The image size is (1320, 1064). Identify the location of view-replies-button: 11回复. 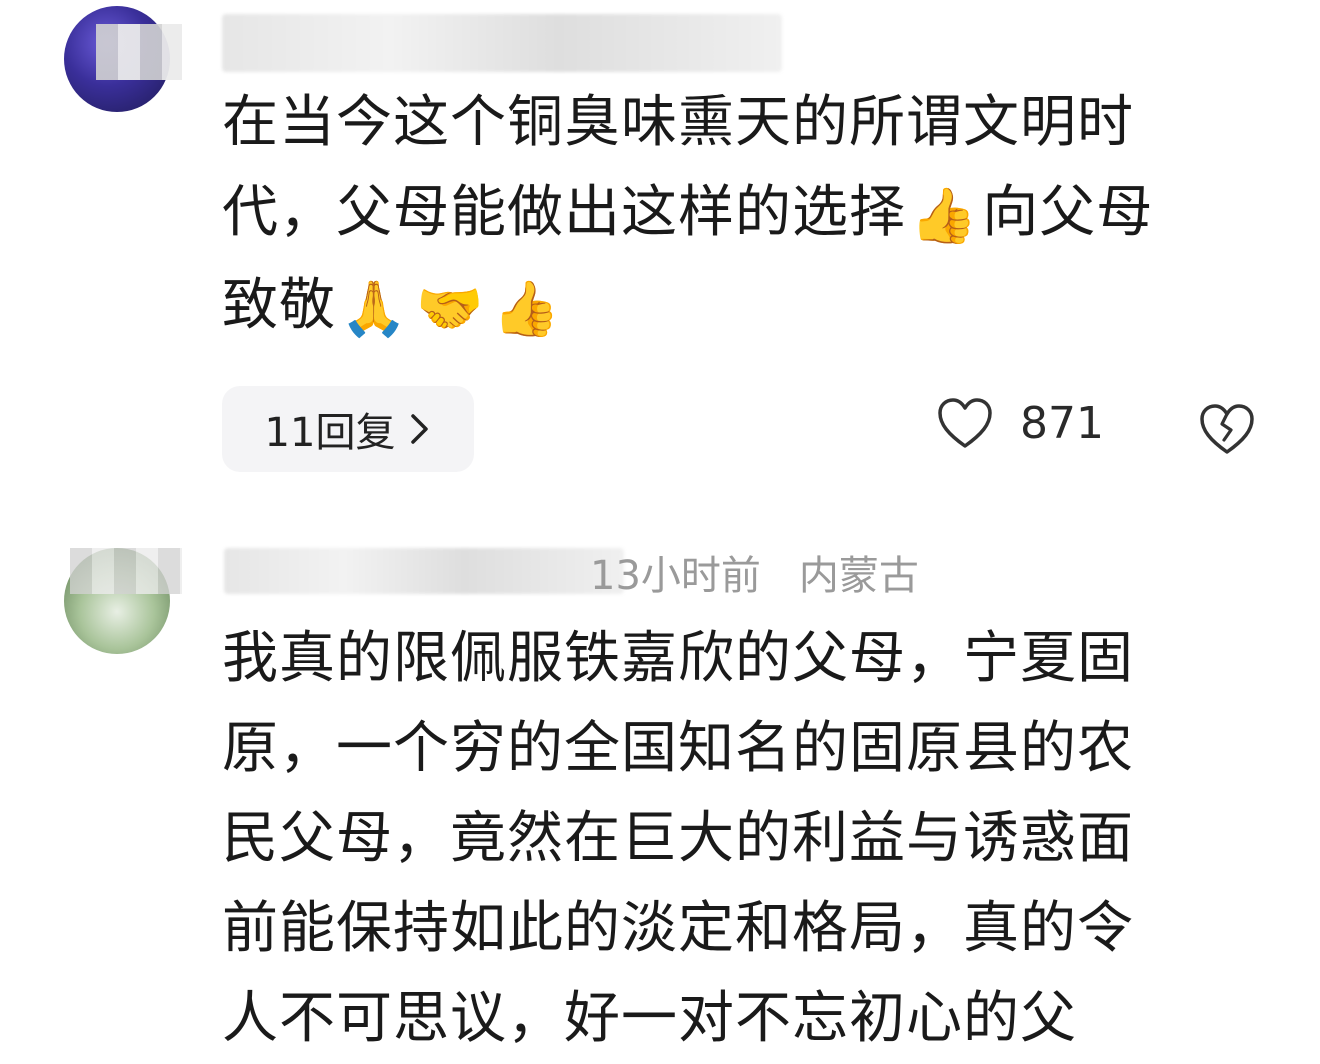
(348, 429).